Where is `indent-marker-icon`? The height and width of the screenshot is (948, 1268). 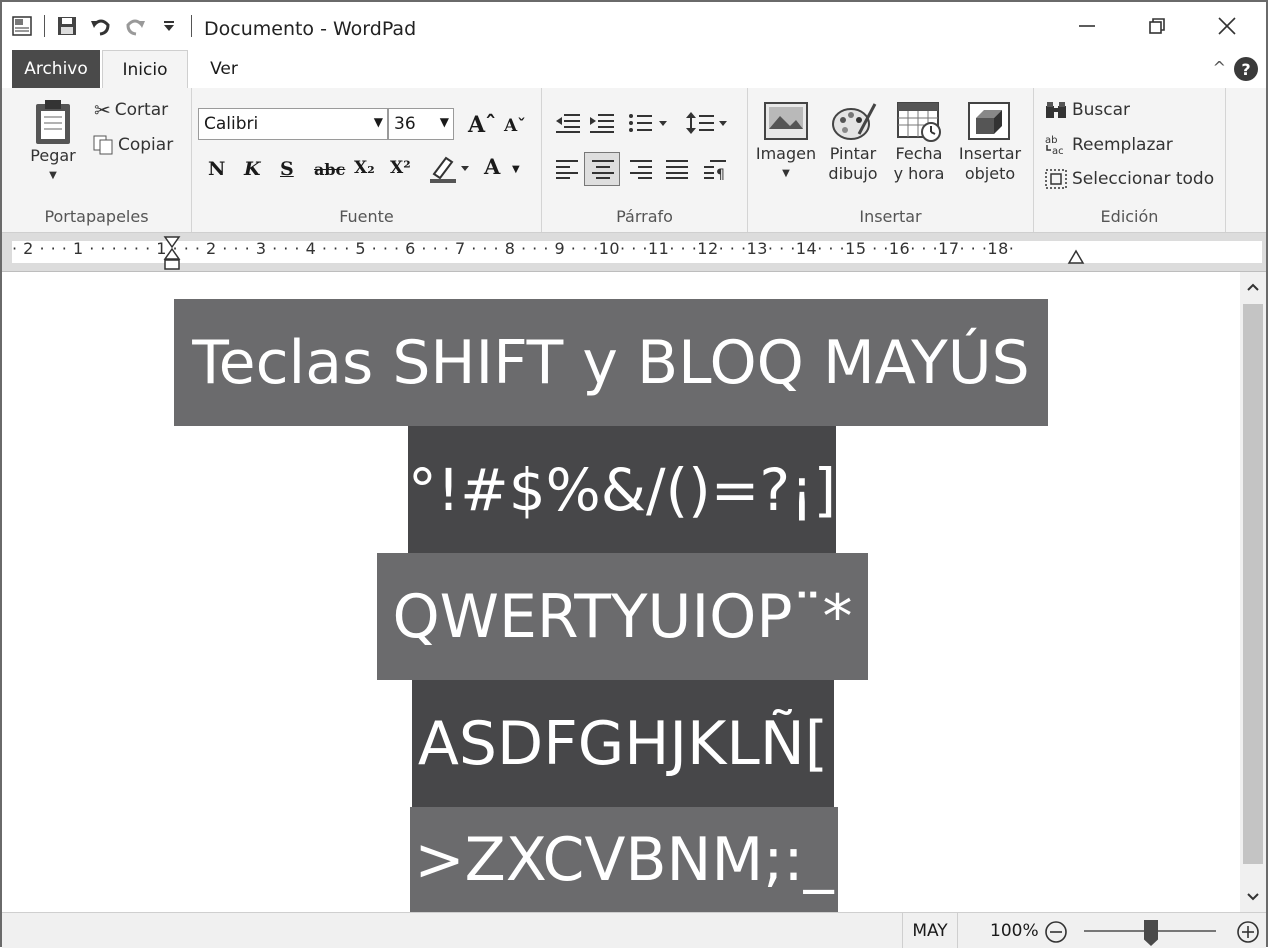 indent-marker-icon is located at coordinates (172, 253).